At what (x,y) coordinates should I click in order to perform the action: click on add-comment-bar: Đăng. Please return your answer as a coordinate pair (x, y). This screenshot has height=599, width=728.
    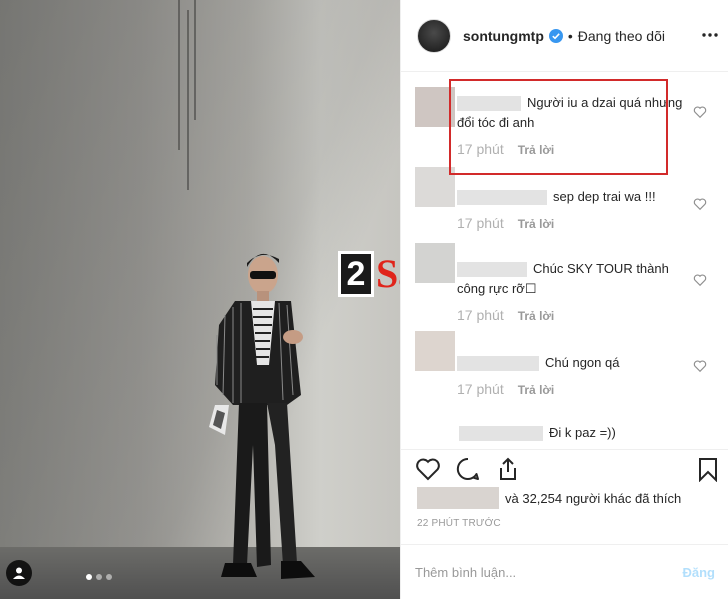
    Looking at the image, I should click on (564, 571).